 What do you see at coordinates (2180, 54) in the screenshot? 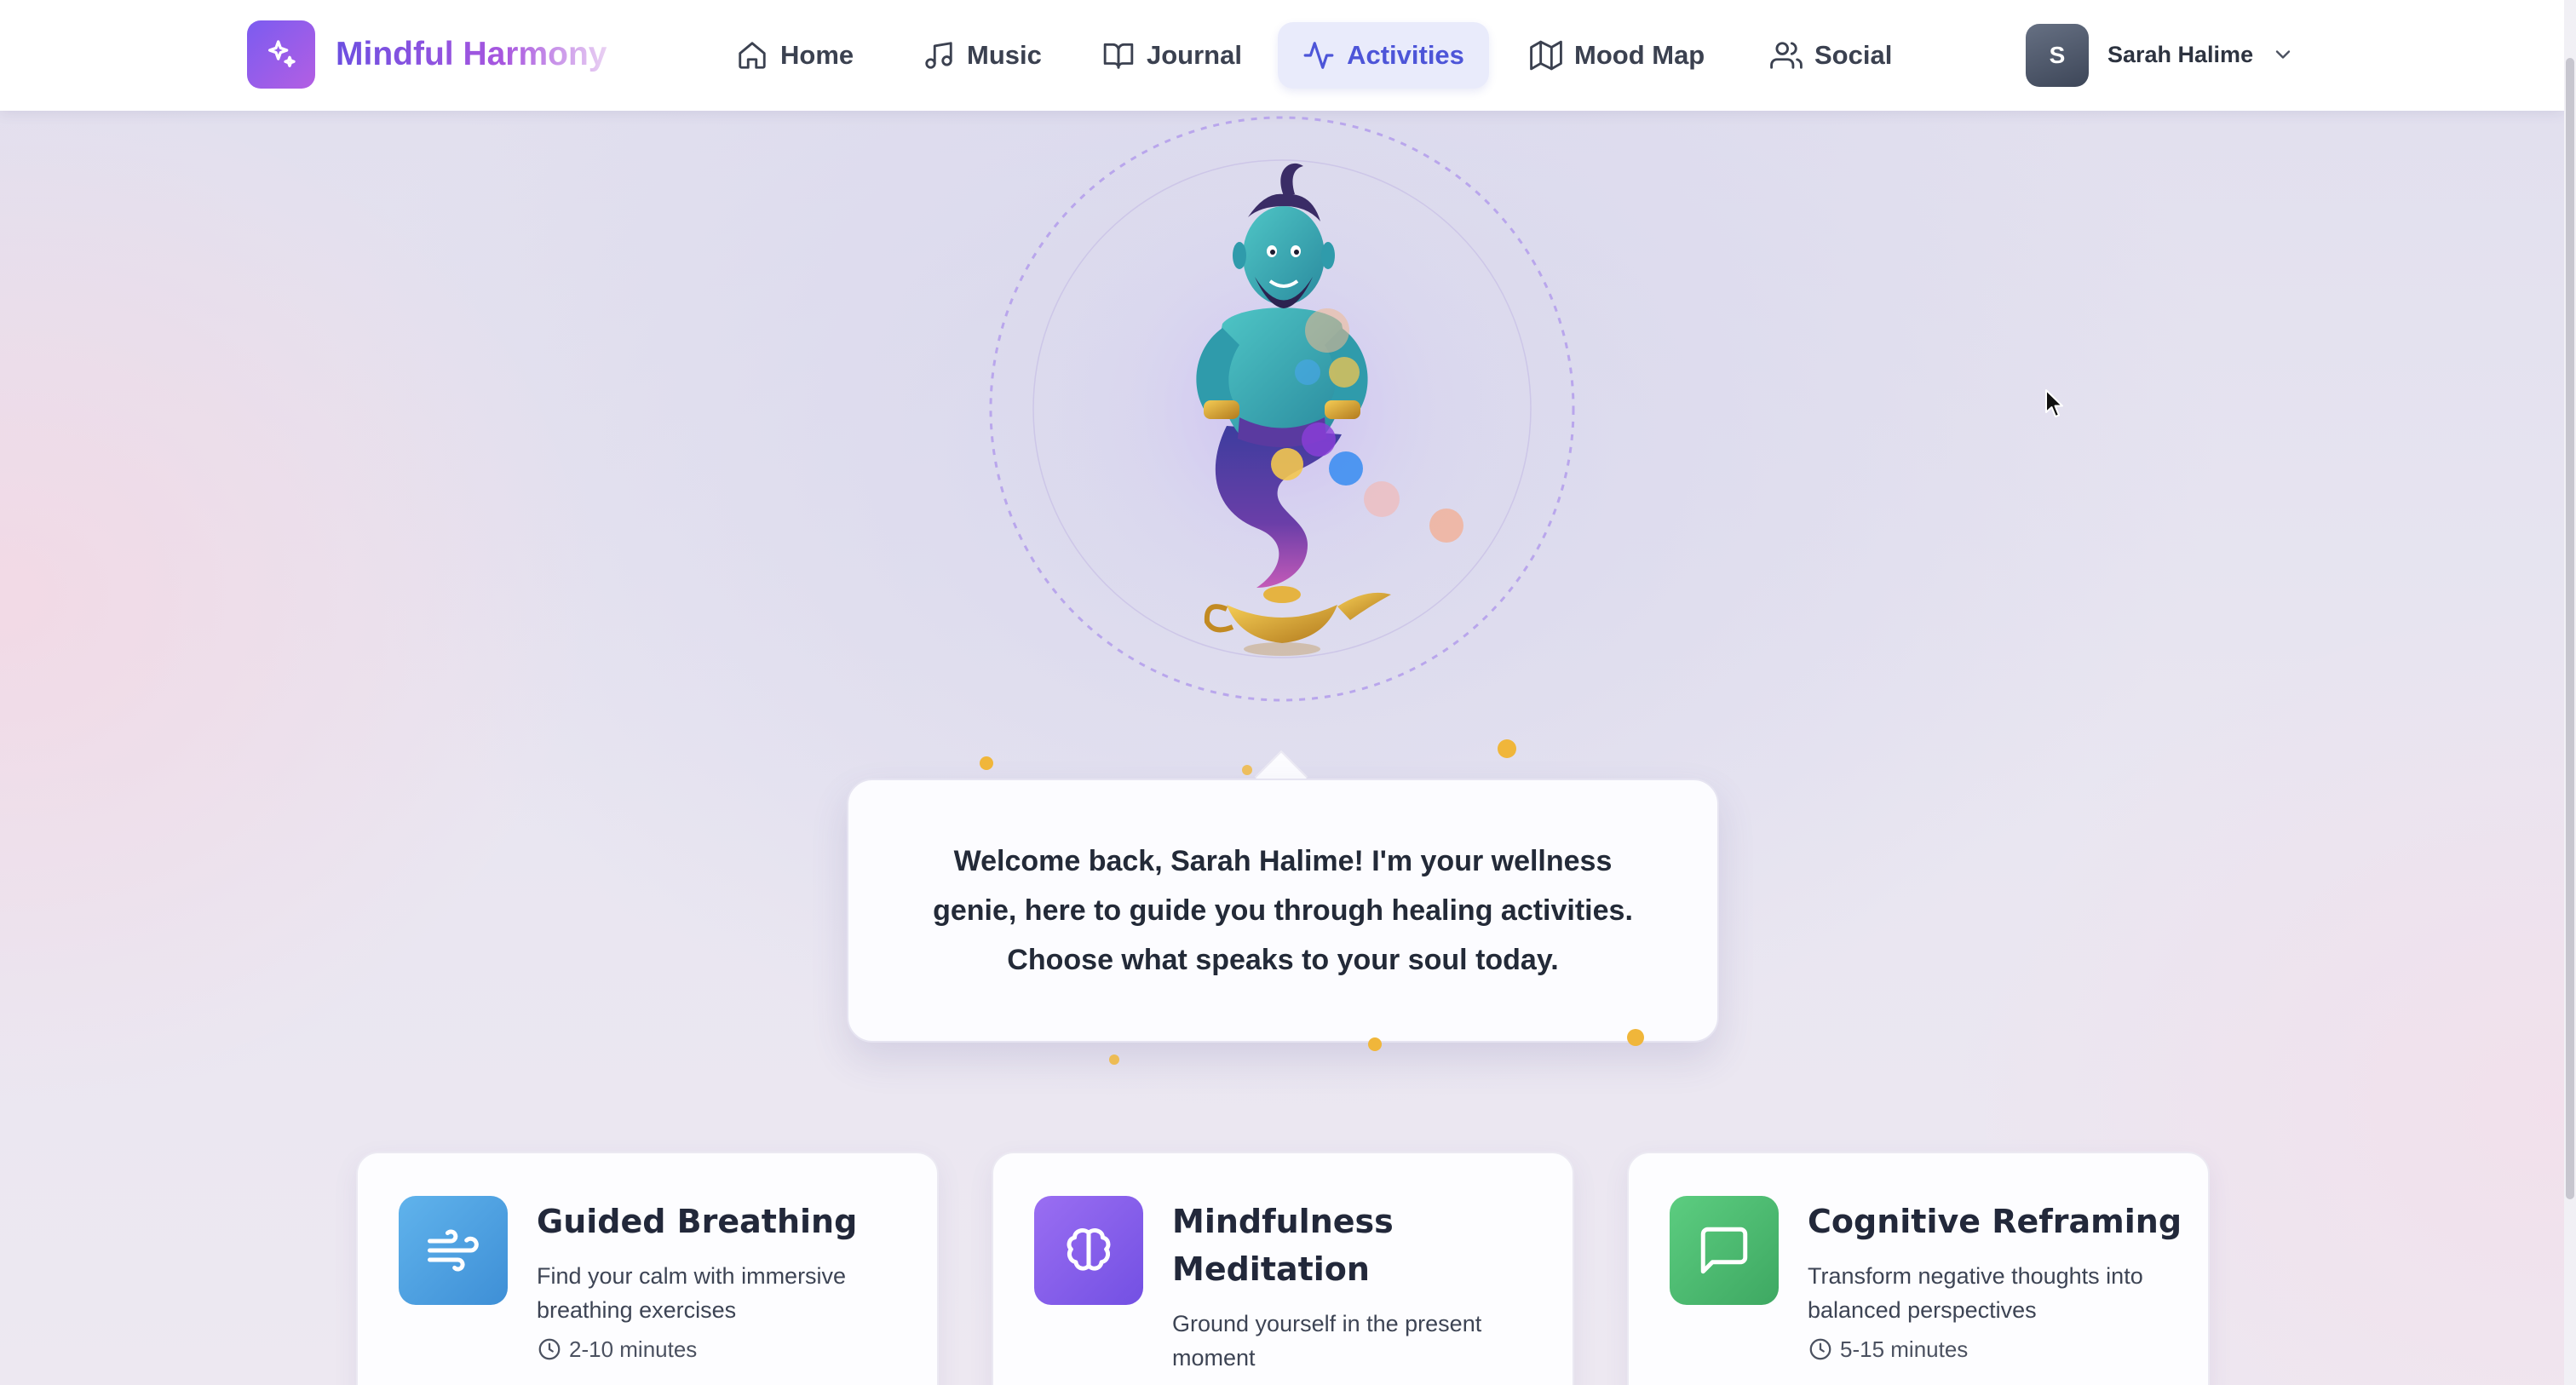
I see `user-name: Sarah Halime` at bounding box center [2180, 54].